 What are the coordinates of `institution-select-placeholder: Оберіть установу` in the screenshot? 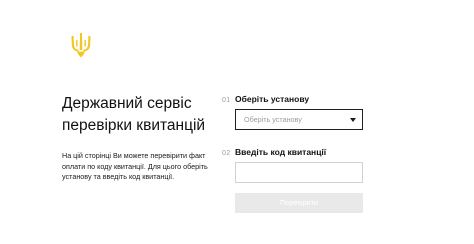 It's located at (273, 119).